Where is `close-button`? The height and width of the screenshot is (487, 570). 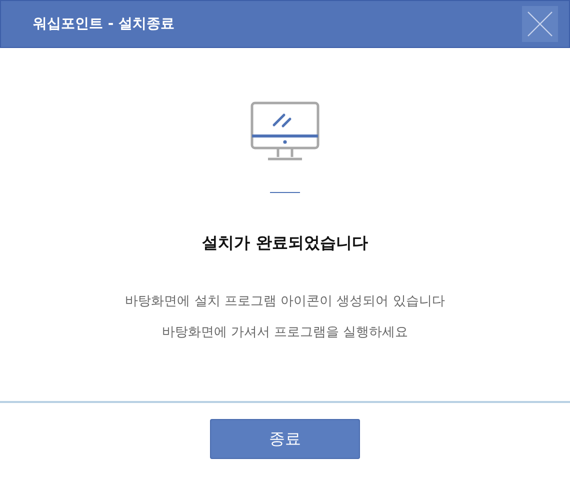 close-button is located at coordinates (540, 24).